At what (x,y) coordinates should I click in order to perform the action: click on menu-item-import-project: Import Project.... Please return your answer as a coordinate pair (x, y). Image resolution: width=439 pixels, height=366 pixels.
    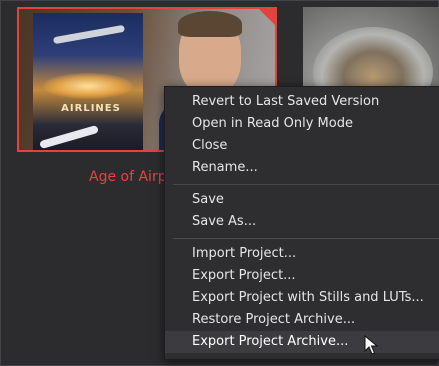
    Looking at the image, I should click on (302, 254).